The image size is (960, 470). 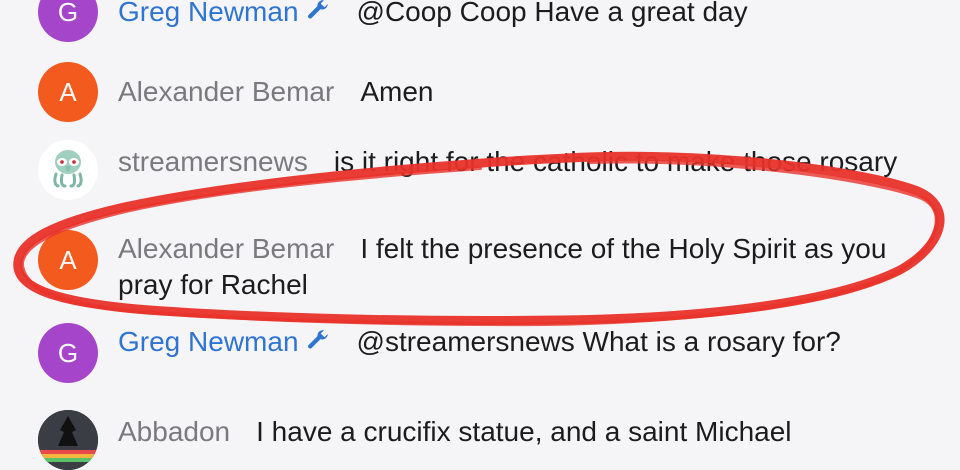 I want to click on author-name: streamersnews, so click(x=213, y=161).